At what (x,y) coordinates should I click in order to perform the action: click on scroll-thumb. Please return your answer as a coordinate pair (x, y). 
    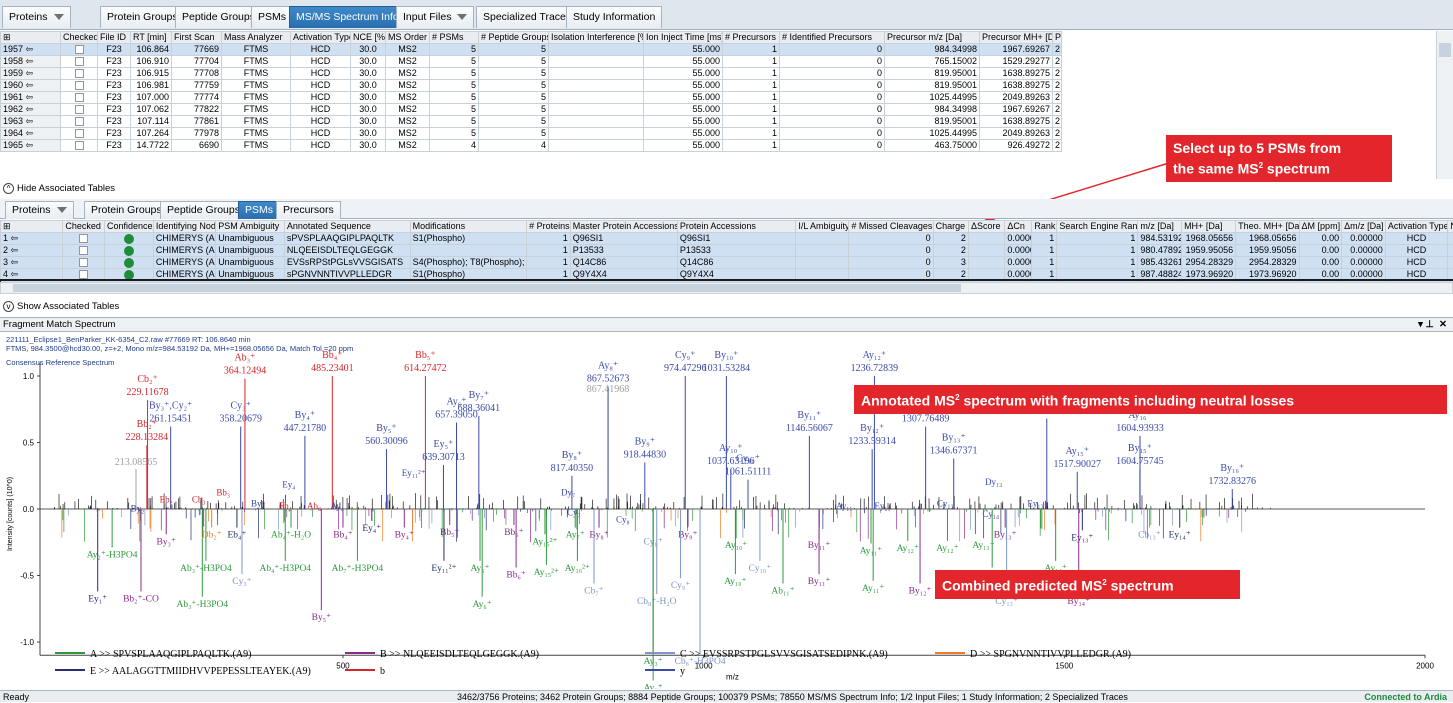
    Looking at the image, I should click on (487, 288).